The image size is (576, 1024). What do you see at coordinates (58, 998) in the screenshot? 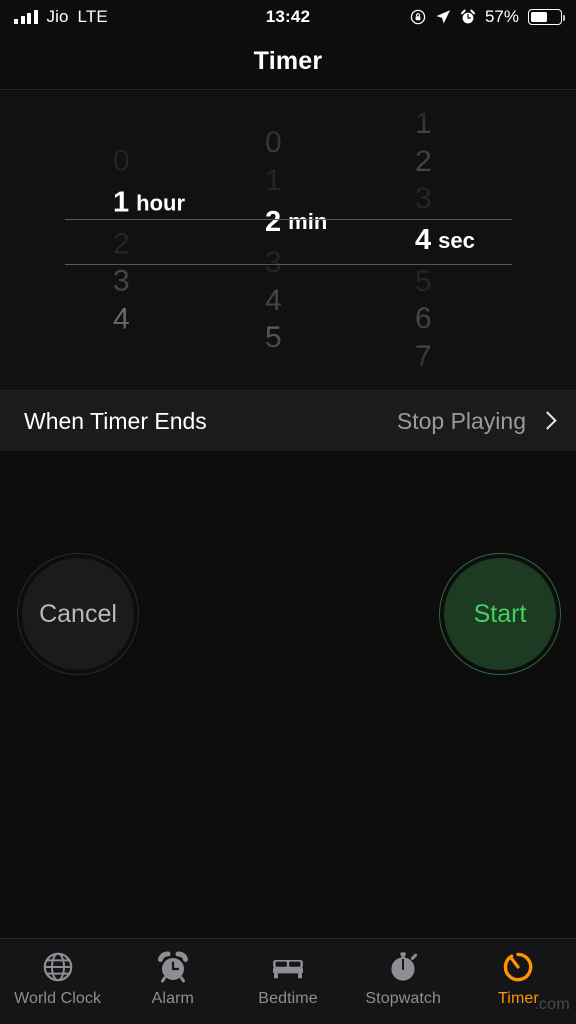
I see `tab-world-clock-label: World Clock` at bounding box center [58, 998].